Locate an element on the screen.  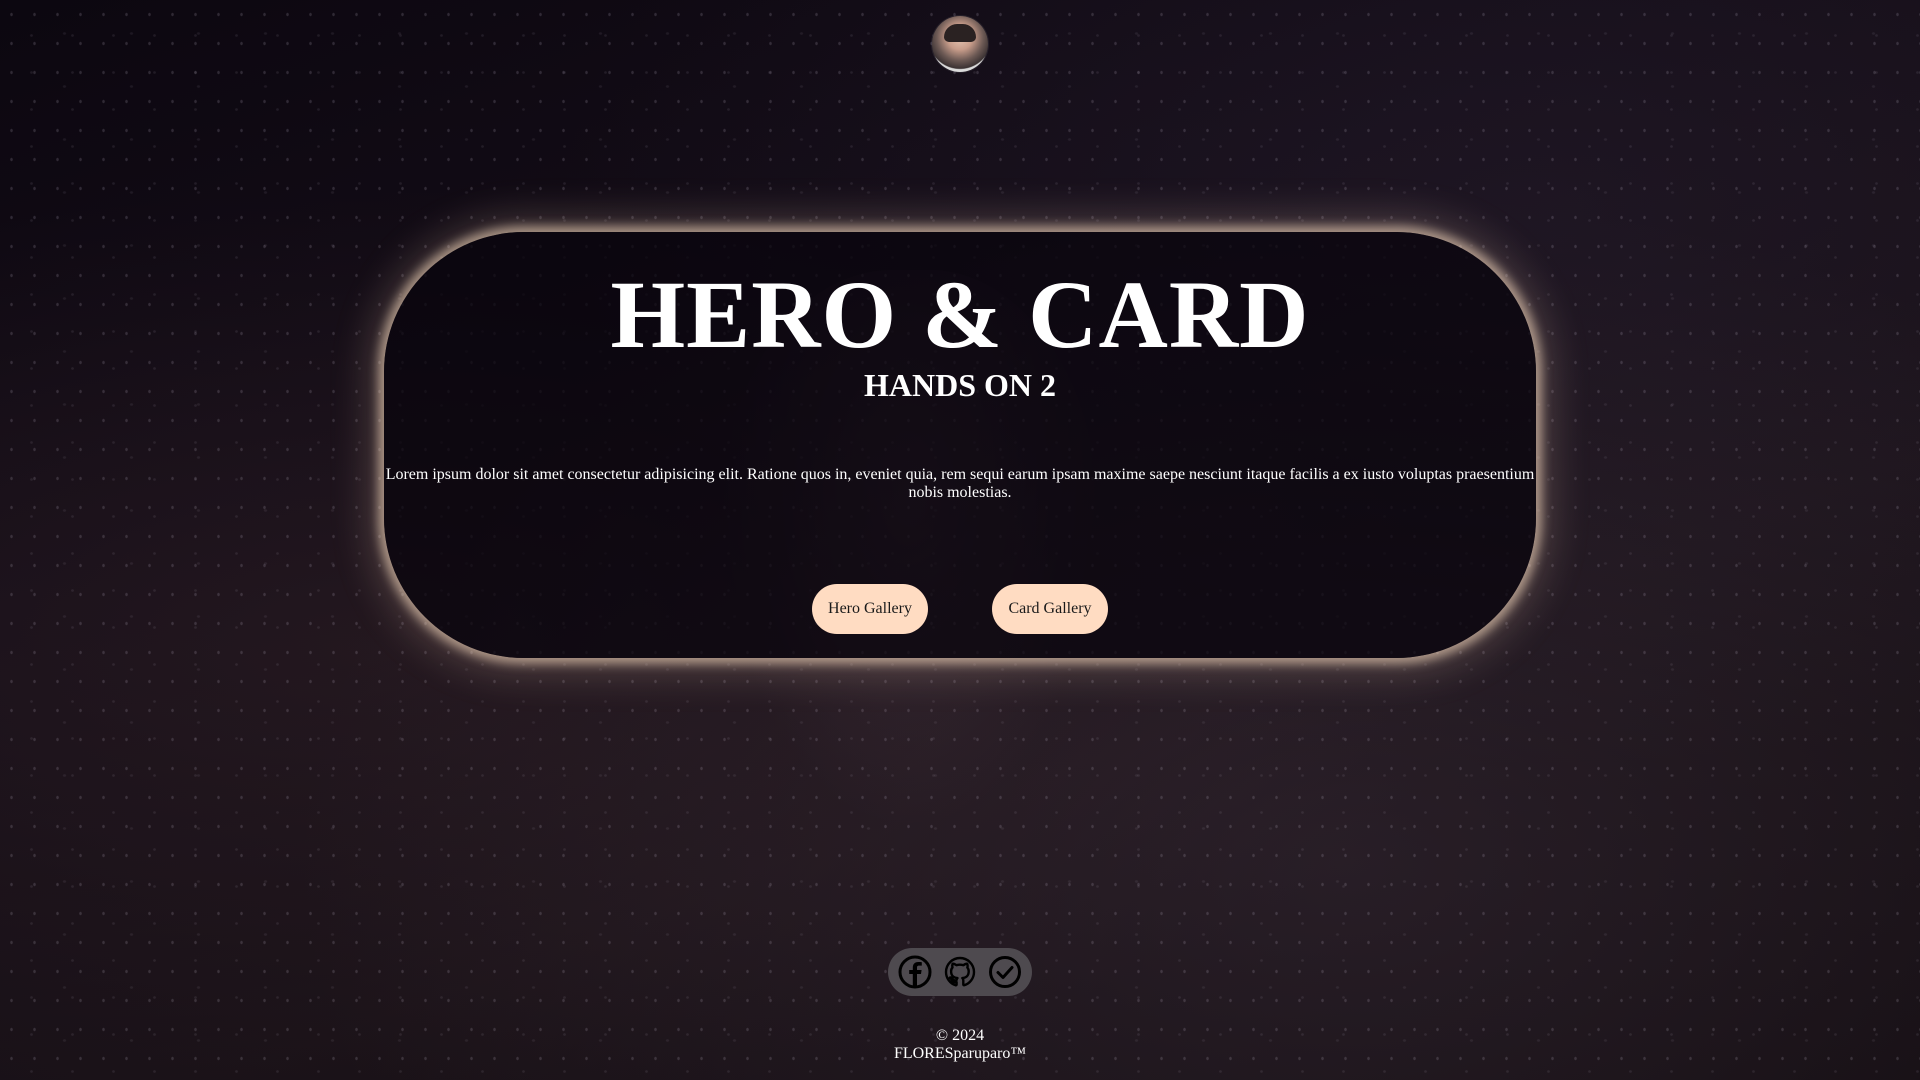
card-gallery-button: Card Gallery is located at coordinates (1050, 609).